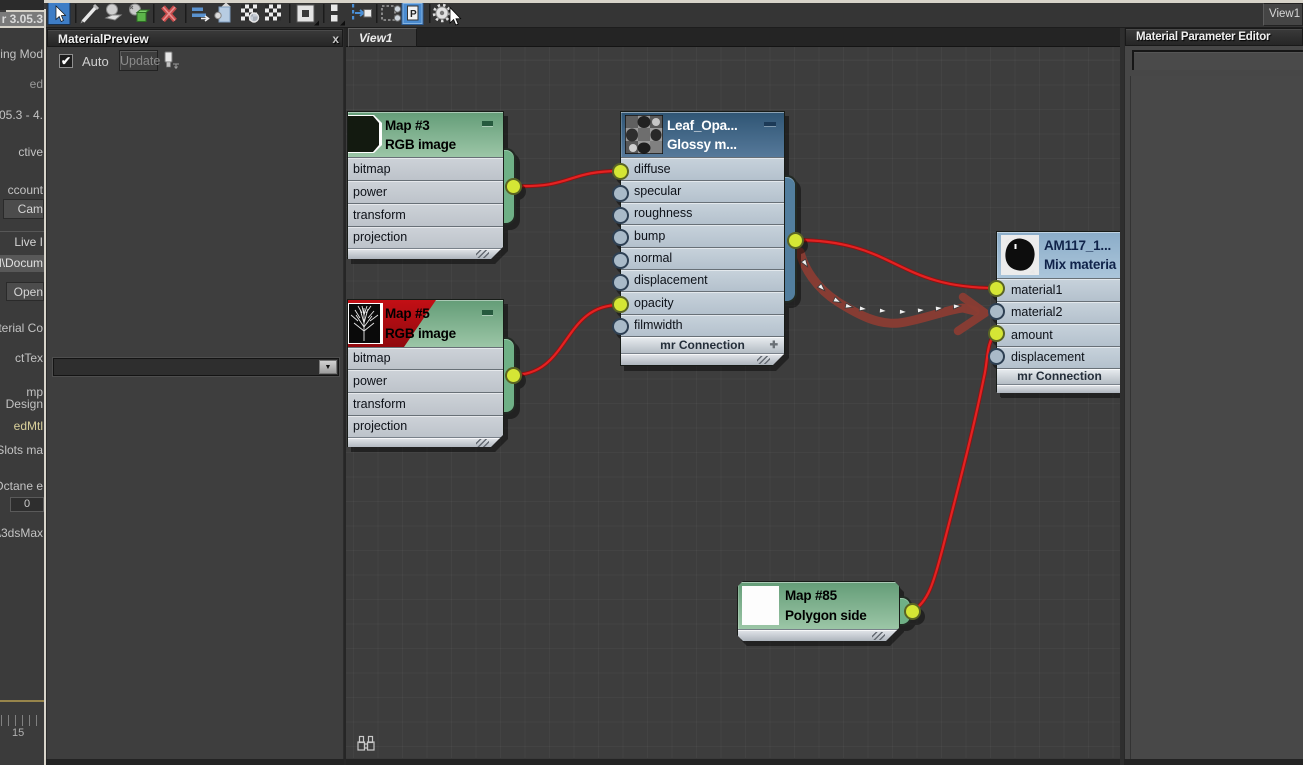 The height and width of the screenshot is (765, 1303). I want to click on svg-text: P, so click(413, 14).